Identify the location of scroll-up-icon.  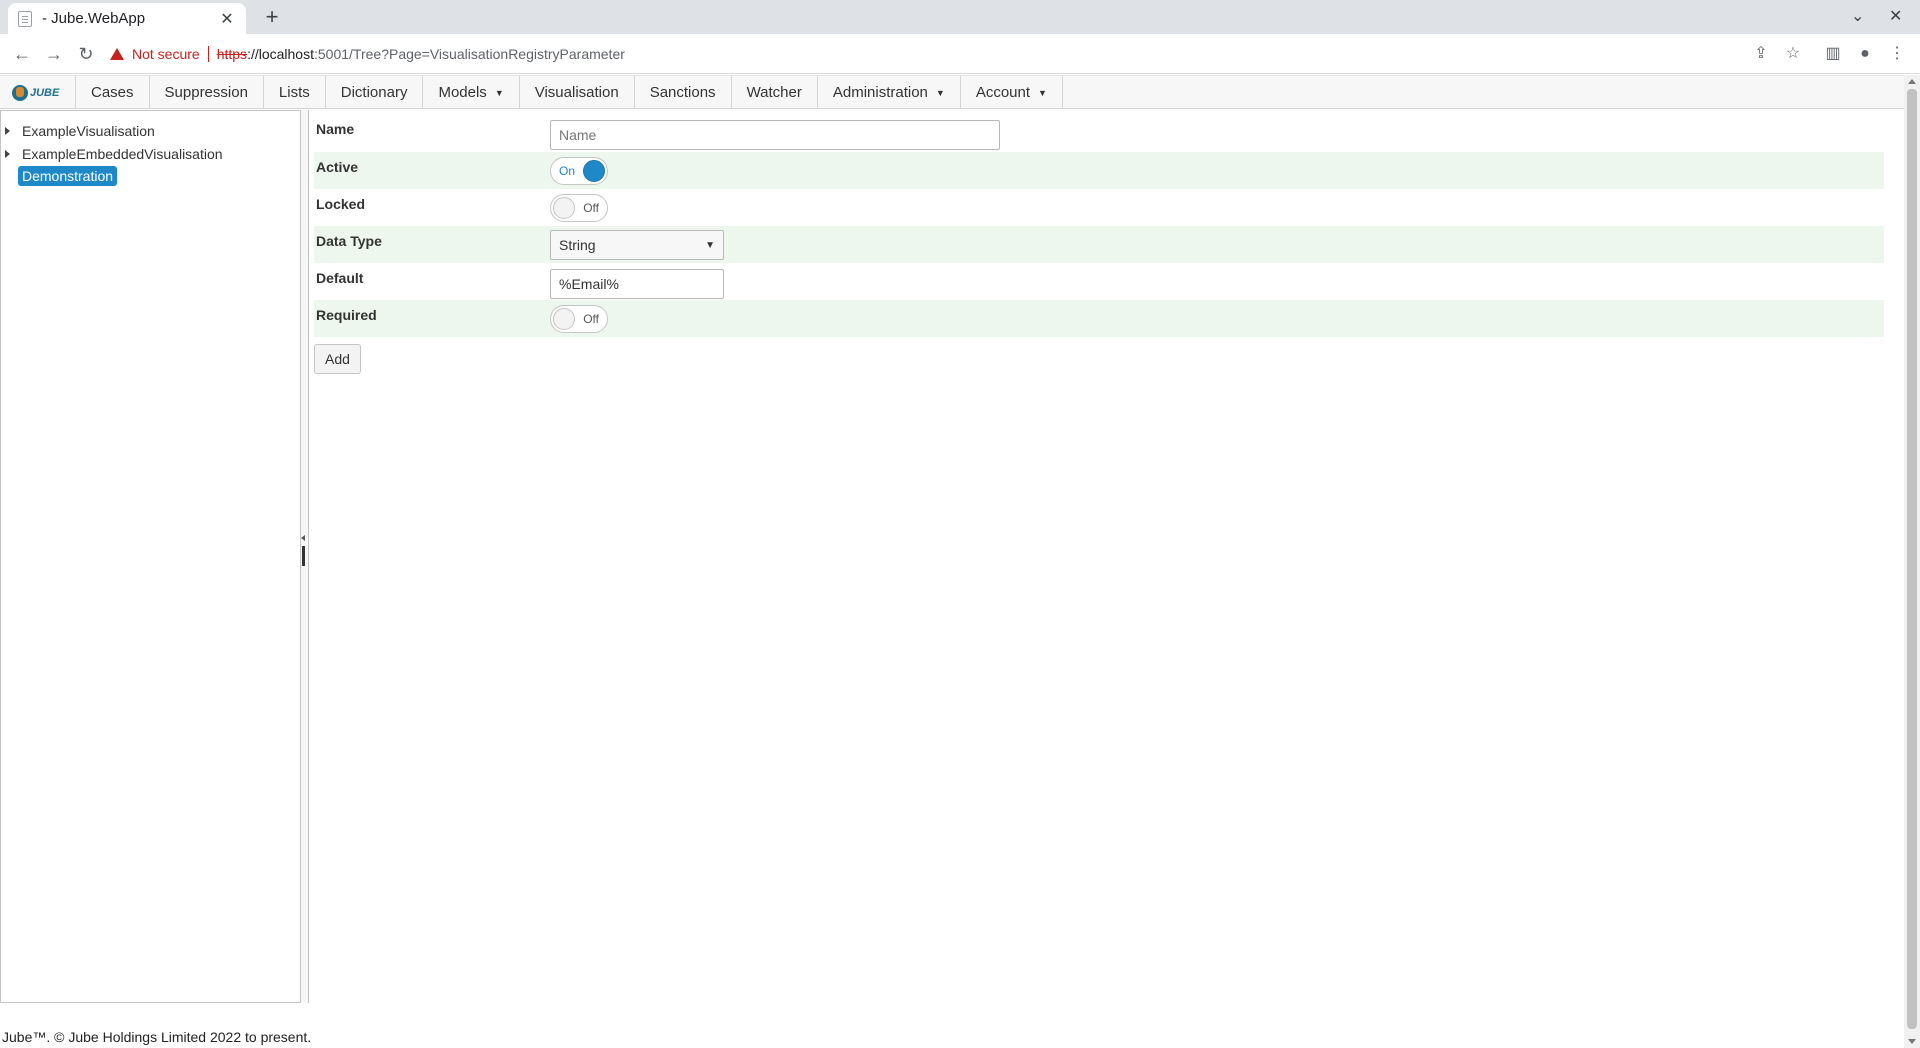
(1912, 81).